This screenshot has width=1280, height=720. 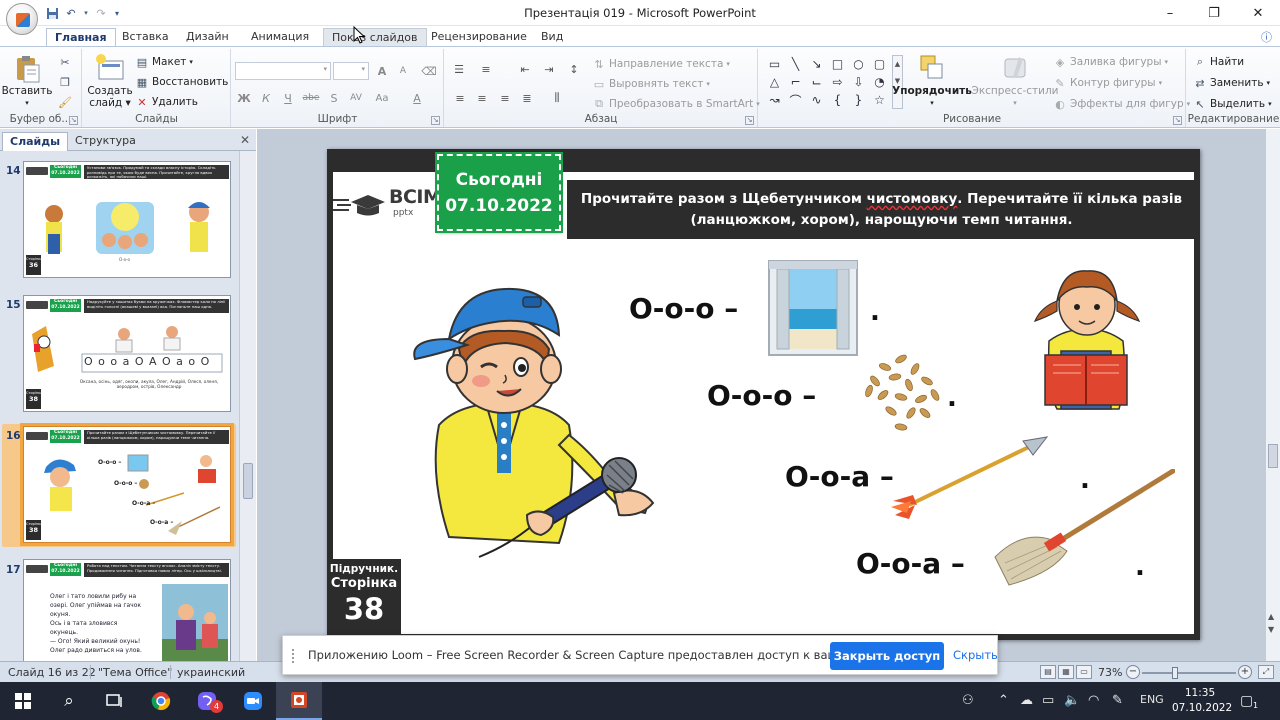 I want to click on pie-shape-icon: ◔, so click(x=879, y=82).